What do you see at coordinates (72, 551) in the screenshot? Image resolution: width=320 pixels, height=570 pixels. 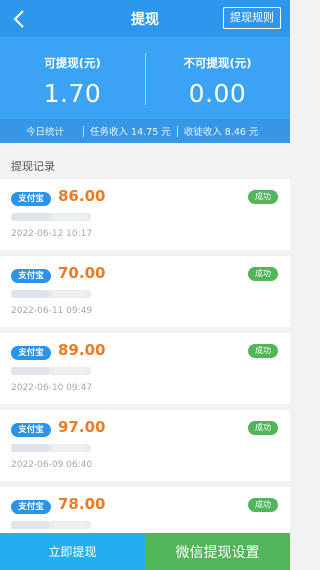 I see `withdraw-now-button: 立即提现` at bounding box center [72, 551].